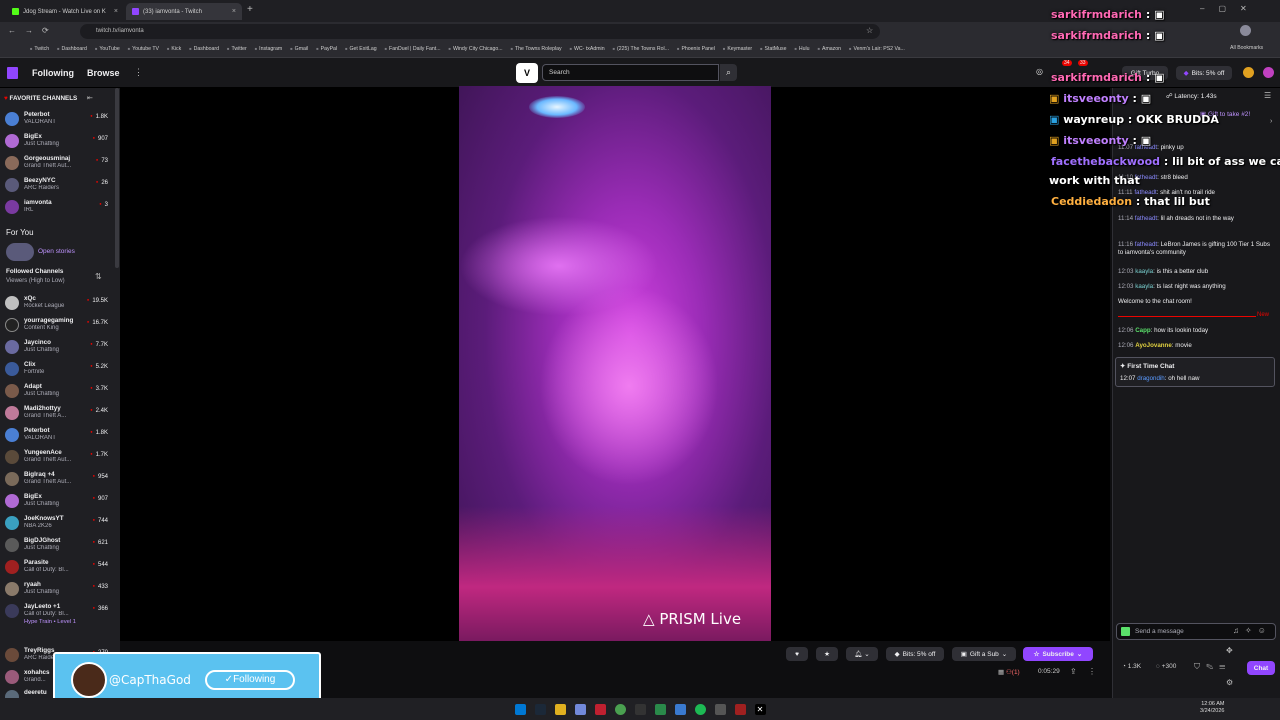 Image resolution: width=1280 pixels, height=720 pixels. I want to click on bookmark: StatMuse, so click(773, 49).